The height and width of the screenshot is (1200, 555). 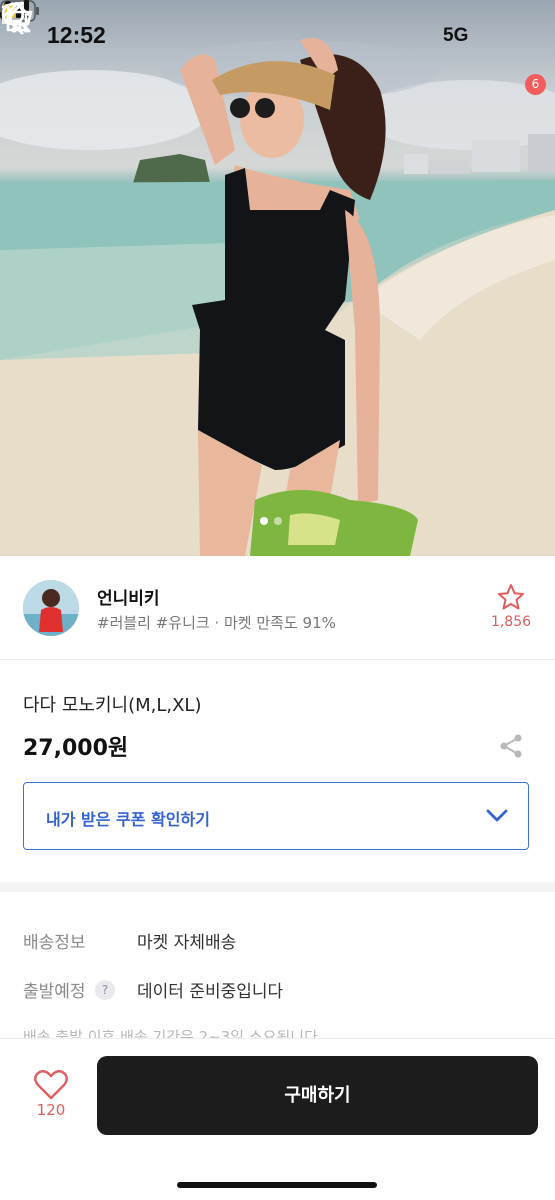 What do you see at coordinates (277, 608) in the screenshot?
I see `seller-row: 언니비키 #러블리 #유니크 · 마켓 만족도 91% 1,856` at bounding box center [277, 608].